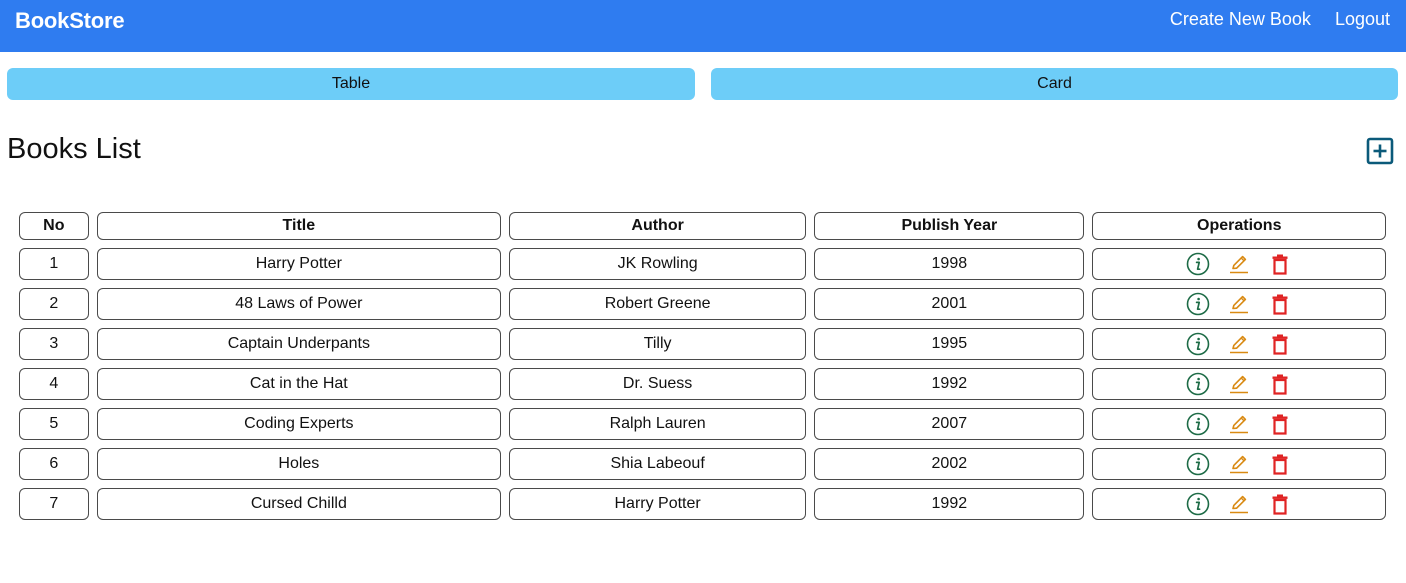 Image resolution: width=1406 pixels, height=583 pixels. I want to click on table-row: 7 Cursed Chilld Harry Potter 1992, so click(702, 504).